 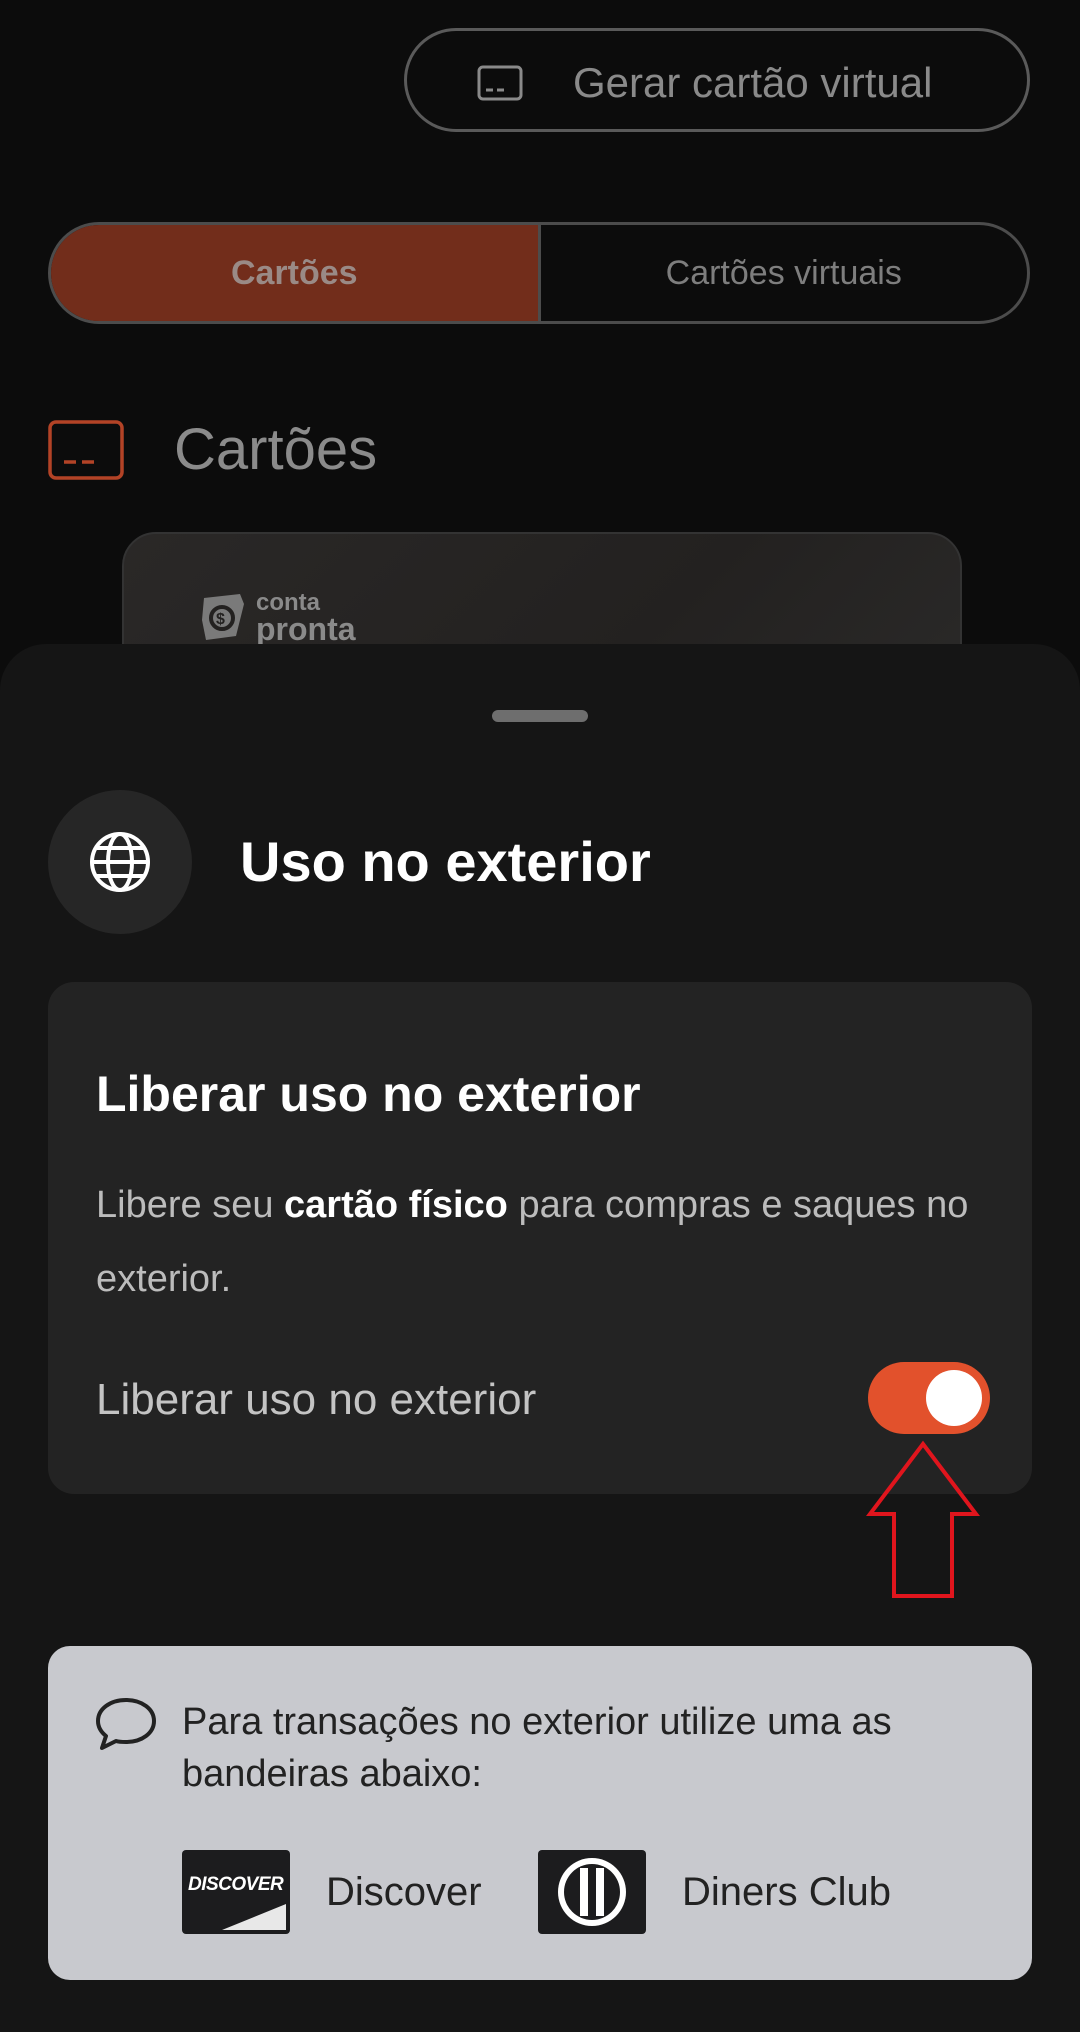 I want to click on desc-bold: cartão físico, so click(x=396, y=1205).